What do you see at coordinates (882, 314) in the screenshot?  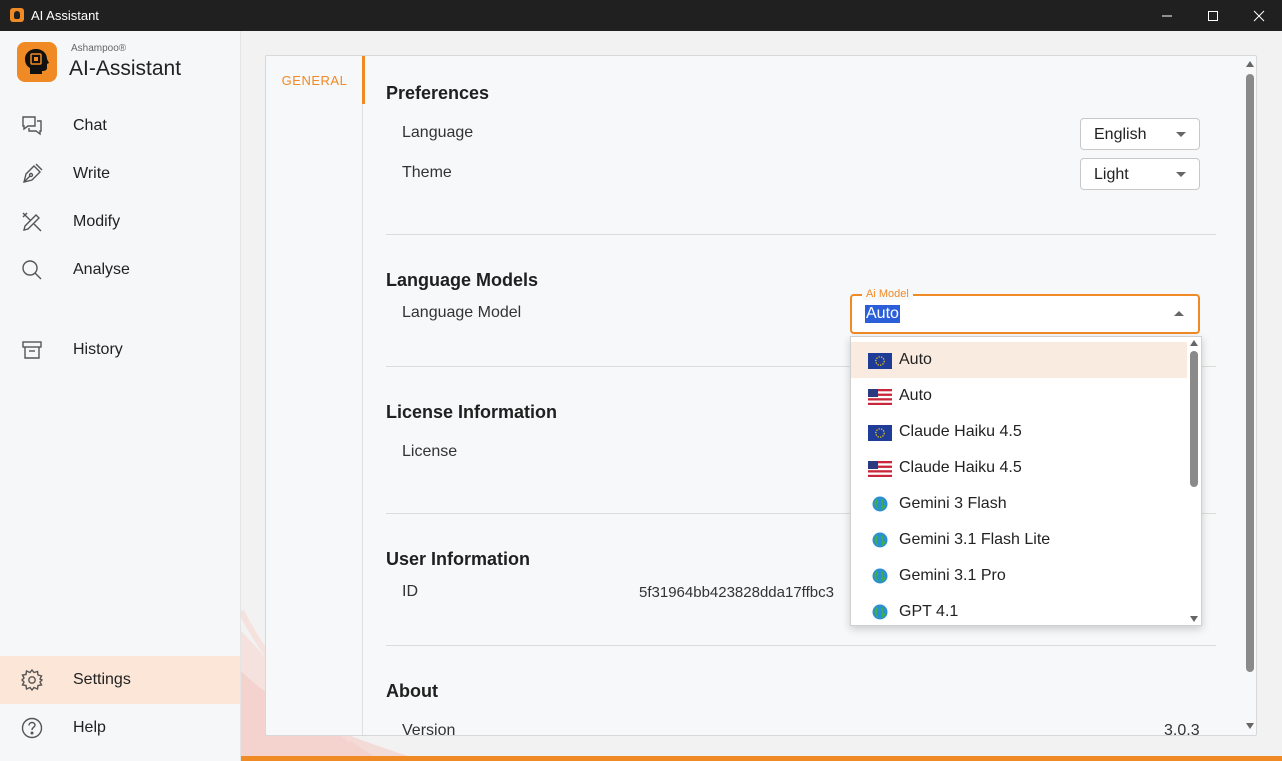 I see `ai-model-input: Auto` at bounding box center [882, 314].